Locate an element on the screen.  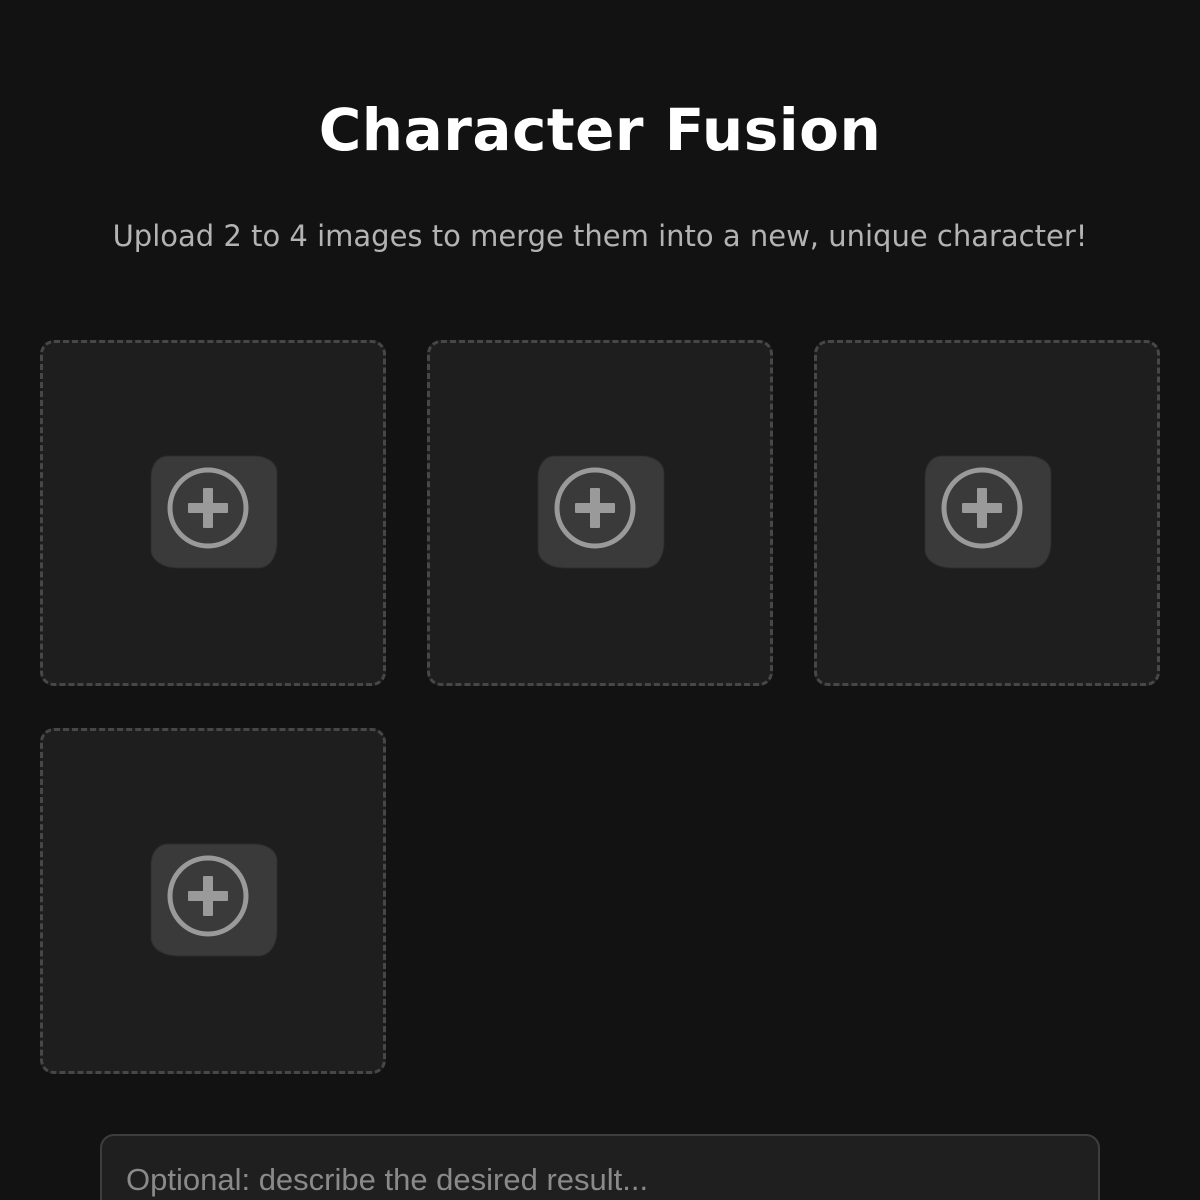
prompt-input is located at coordinates (600, 1167).